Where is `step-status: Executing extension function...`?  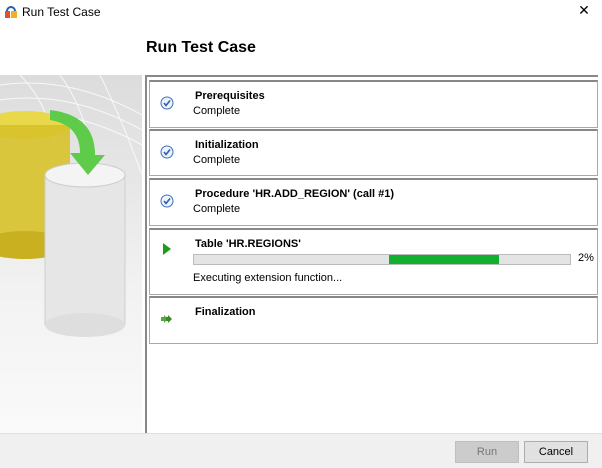 step-status: Executing extension function... is located at coordinates (268, 278).